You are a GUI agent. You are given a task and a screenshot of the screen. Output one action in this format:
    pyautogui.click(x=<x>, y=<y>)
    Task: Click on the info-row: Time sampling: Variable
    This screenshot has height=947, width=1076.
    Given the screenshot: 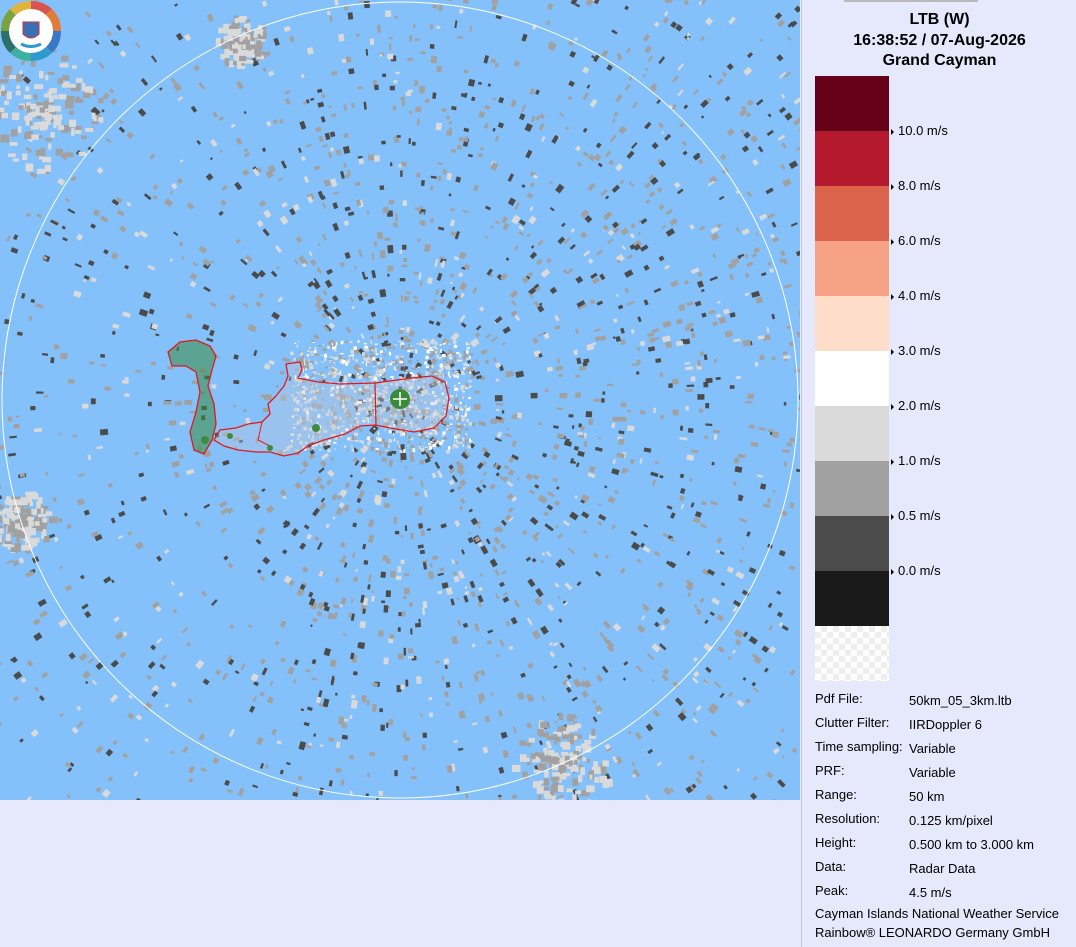 What is the action you would take?
    pyautogui.click(x=945, y=749)
    